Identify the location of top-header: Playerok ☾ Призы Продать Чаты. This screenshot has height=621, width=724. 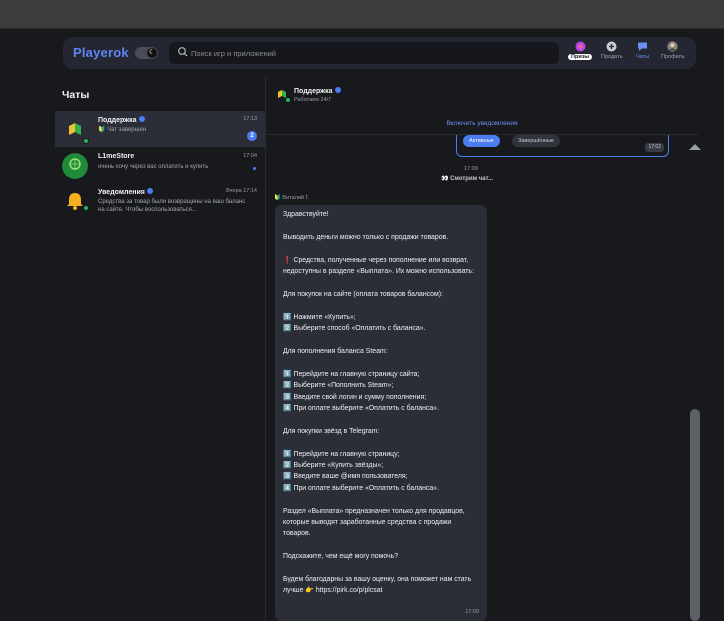
(379, 53).